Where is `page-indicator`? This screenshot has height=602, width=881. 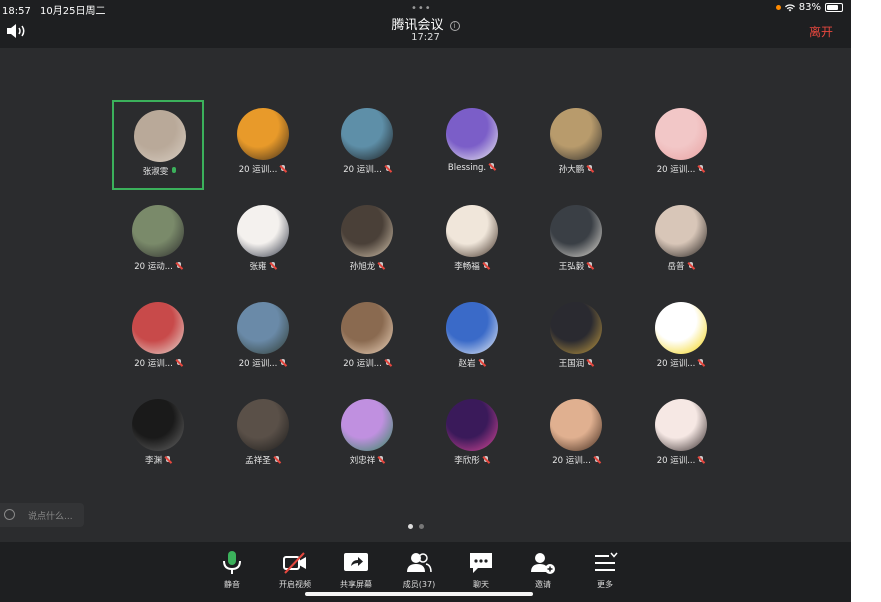 page-indicator is located at coordinates (416, 526).